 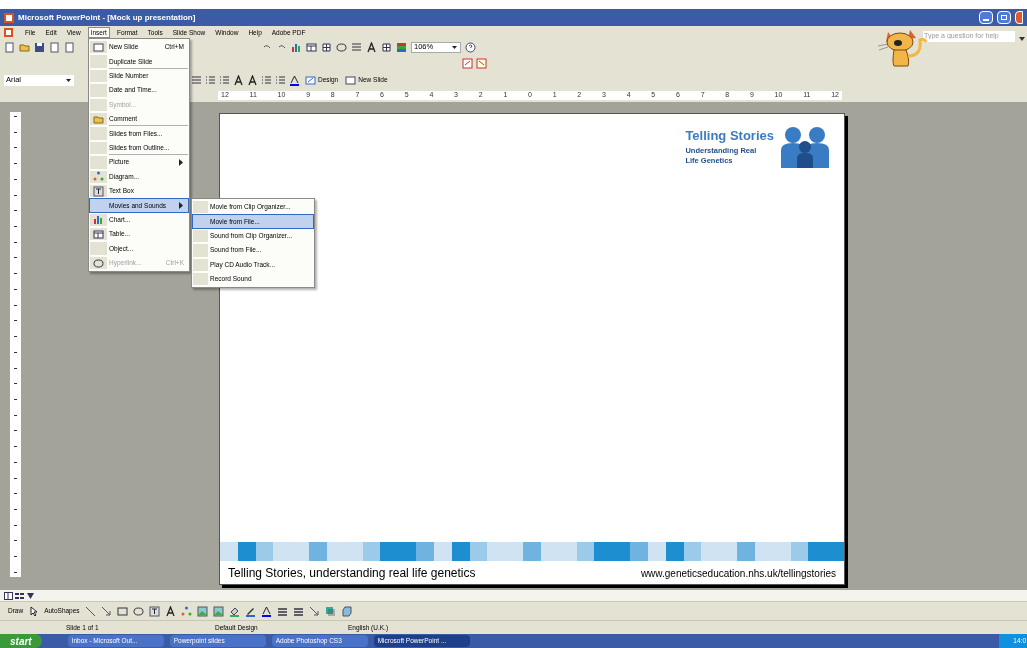 What do you see at coordinates (21, 641) in the screenshot?
I see `start-button: start` at bounding box center [21, 641].